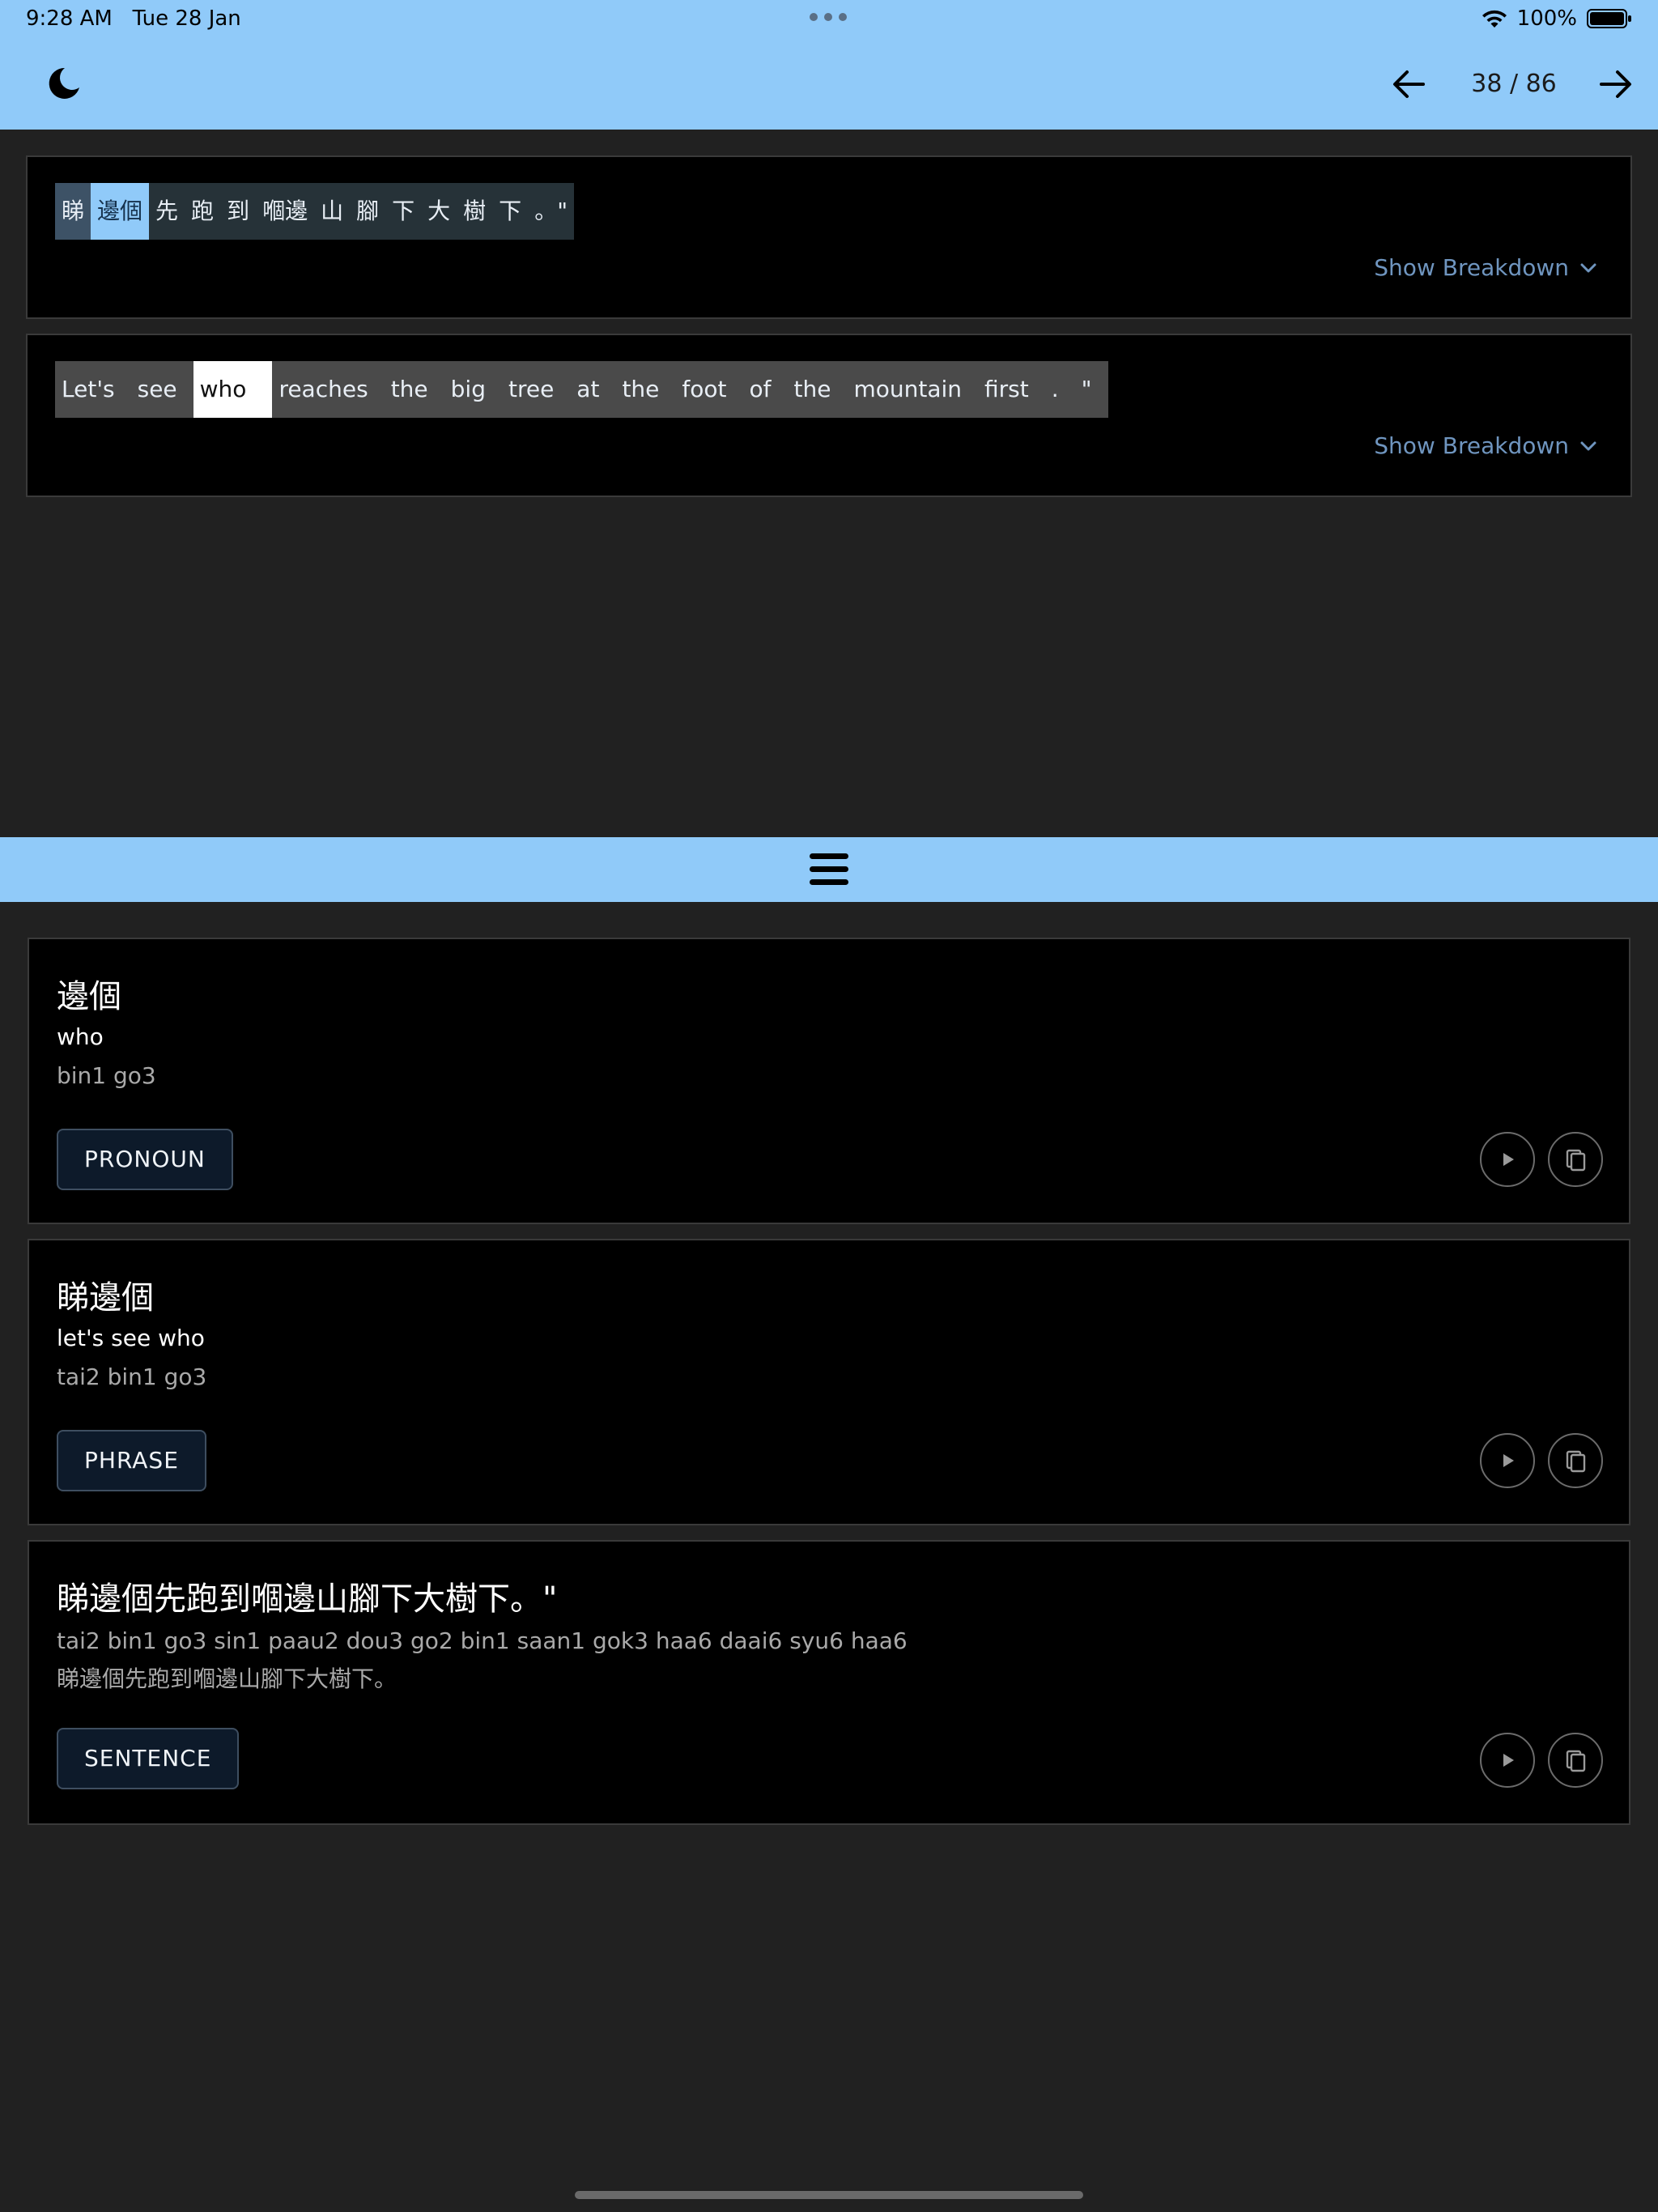  What do you see at coordinates (328, 389) in the screenshot?
I see `token: reaches` at bounding box center [328, 389].